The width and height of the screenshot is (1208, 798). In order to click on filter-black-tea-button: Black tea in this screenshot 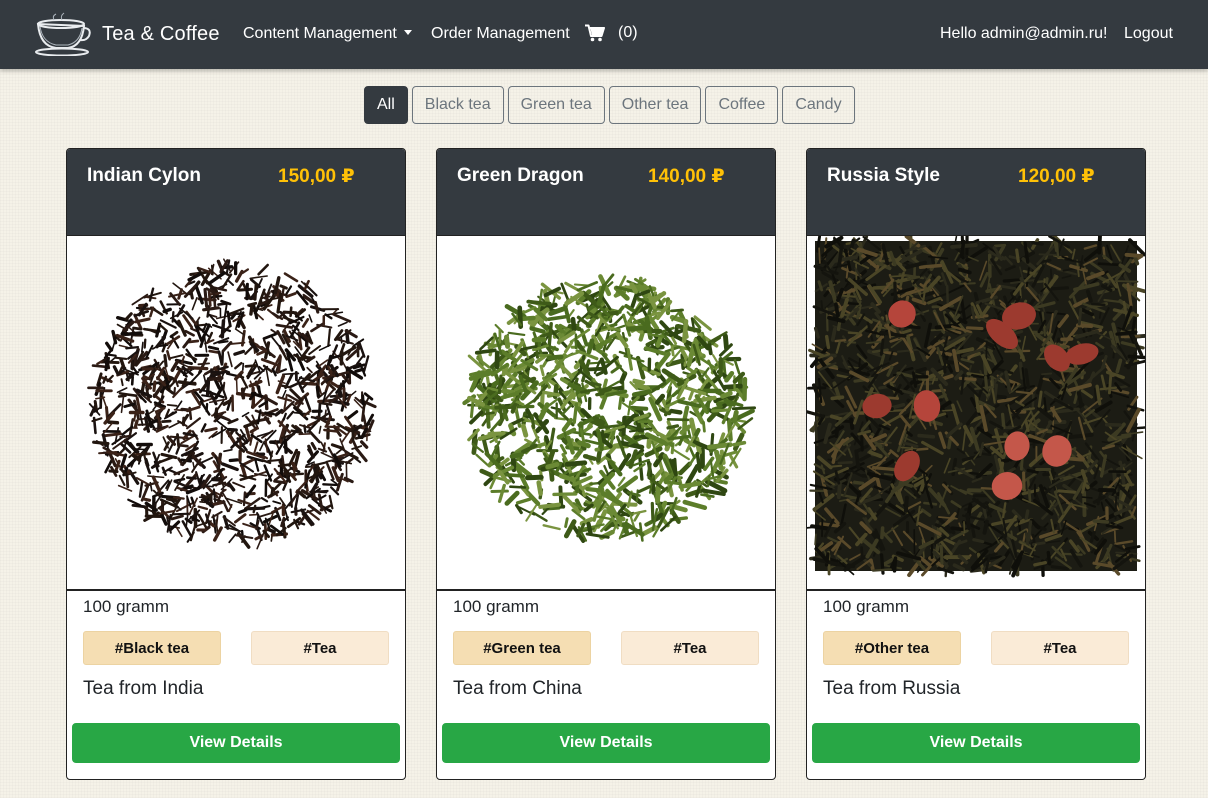, I will do `click(457, 105)`.